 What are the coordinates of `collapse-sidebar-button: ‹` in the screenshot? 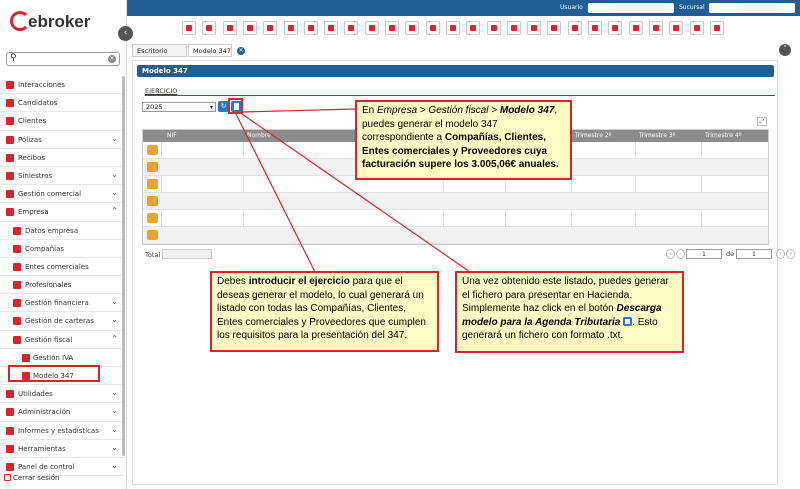 It's located at (125, 33).